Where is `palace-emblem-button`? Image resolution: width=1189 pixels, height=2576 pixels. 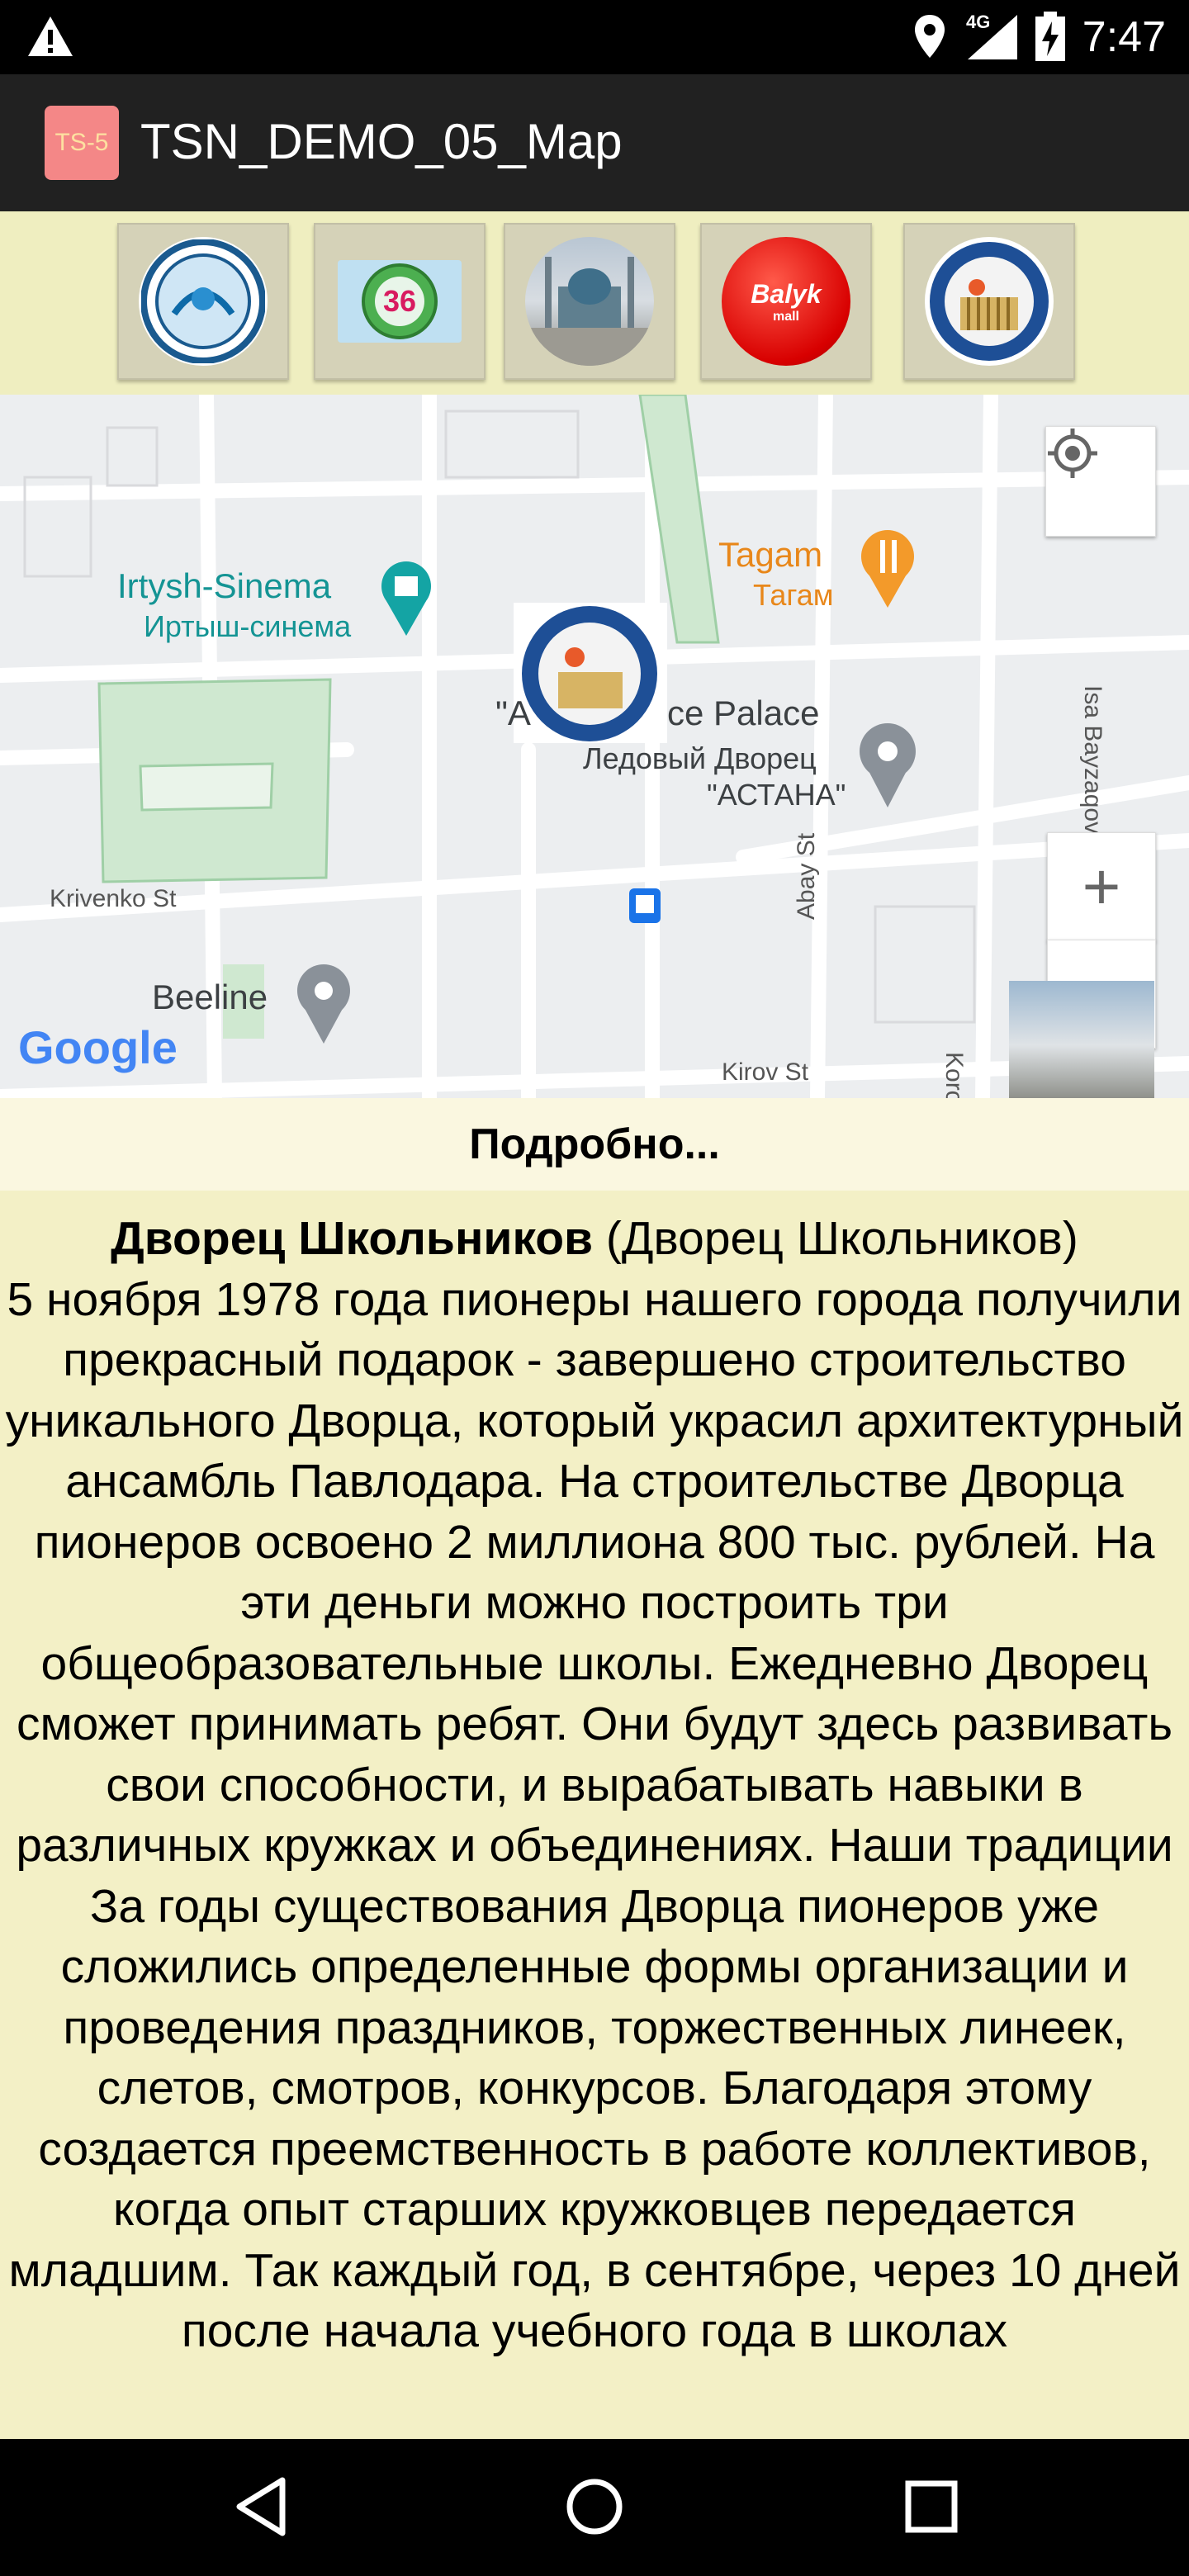 palace-emblem-button is located at coordinates (989, 301).